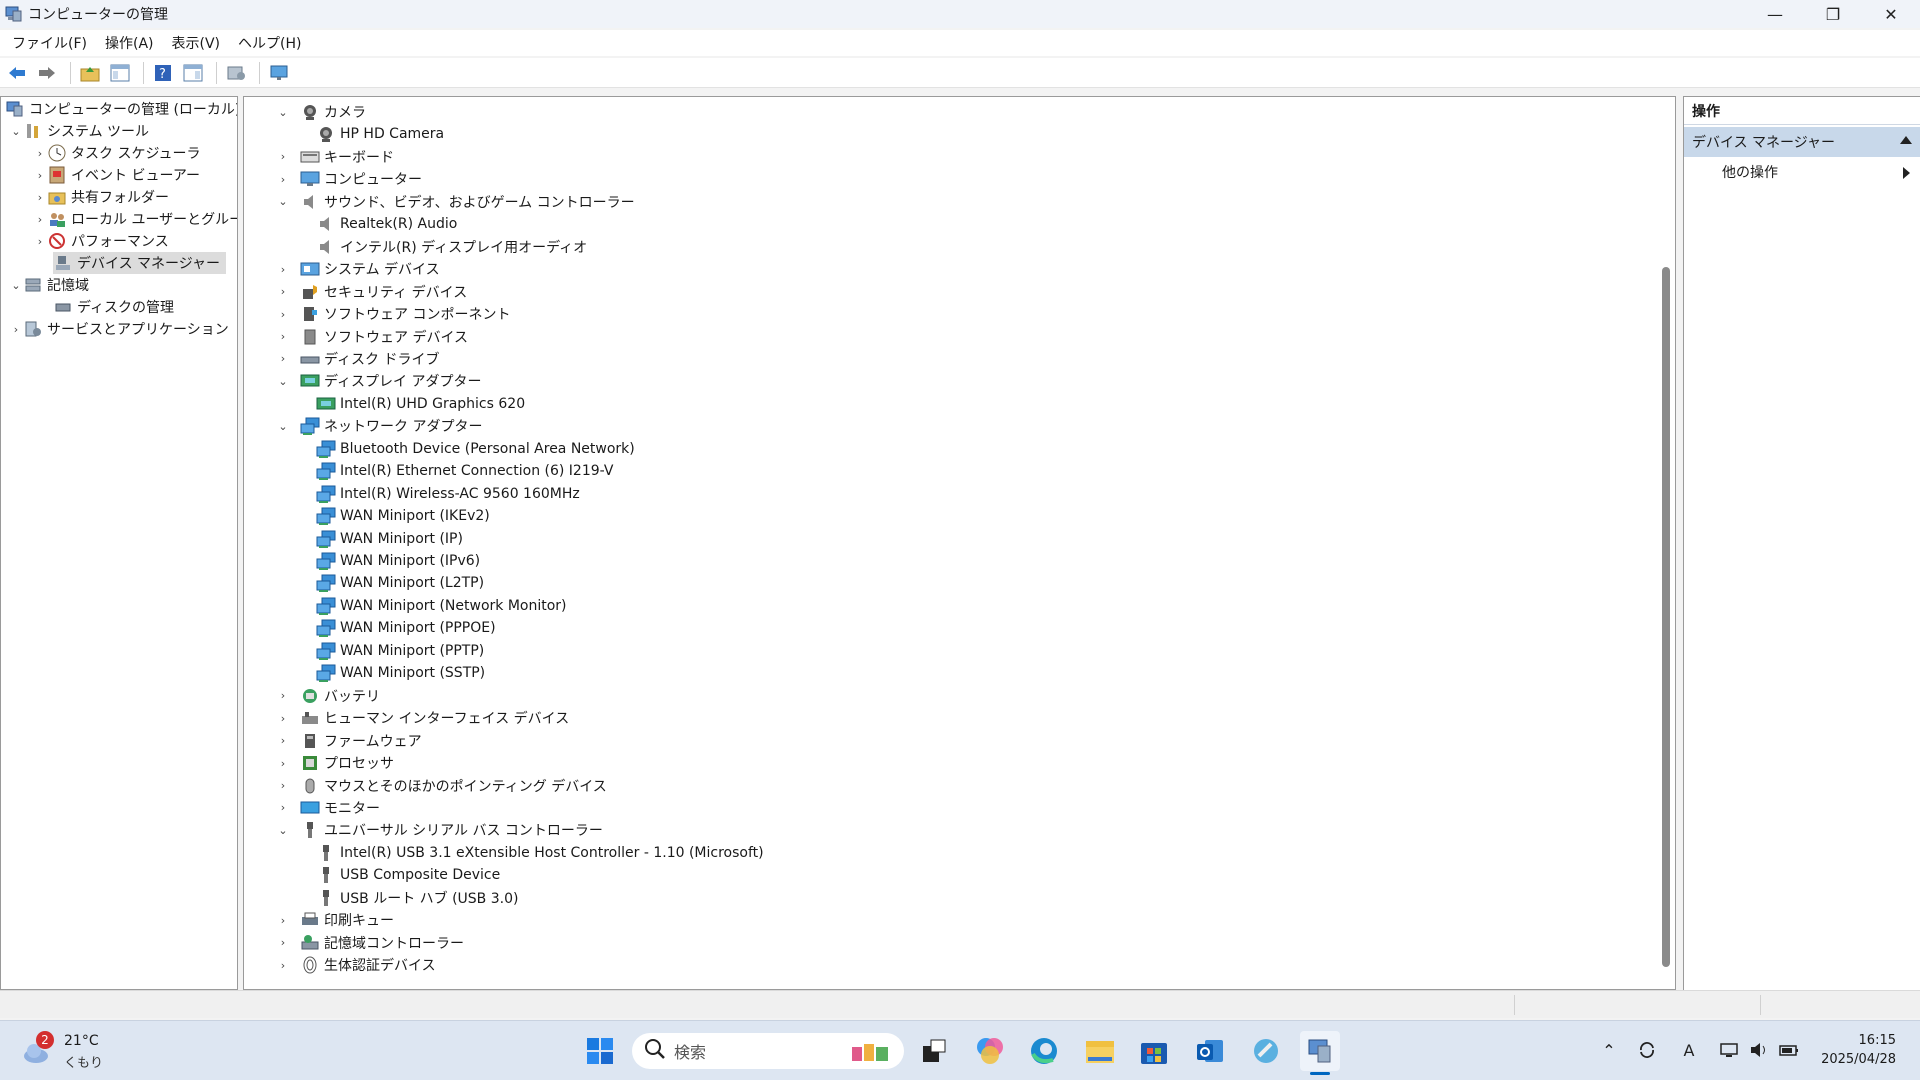 The width and height of the screenshot is (1920, 1080). Describe the element at coordinates (196, 43) in the screenshot. I see `menu-view: 表示(V)` at that location.